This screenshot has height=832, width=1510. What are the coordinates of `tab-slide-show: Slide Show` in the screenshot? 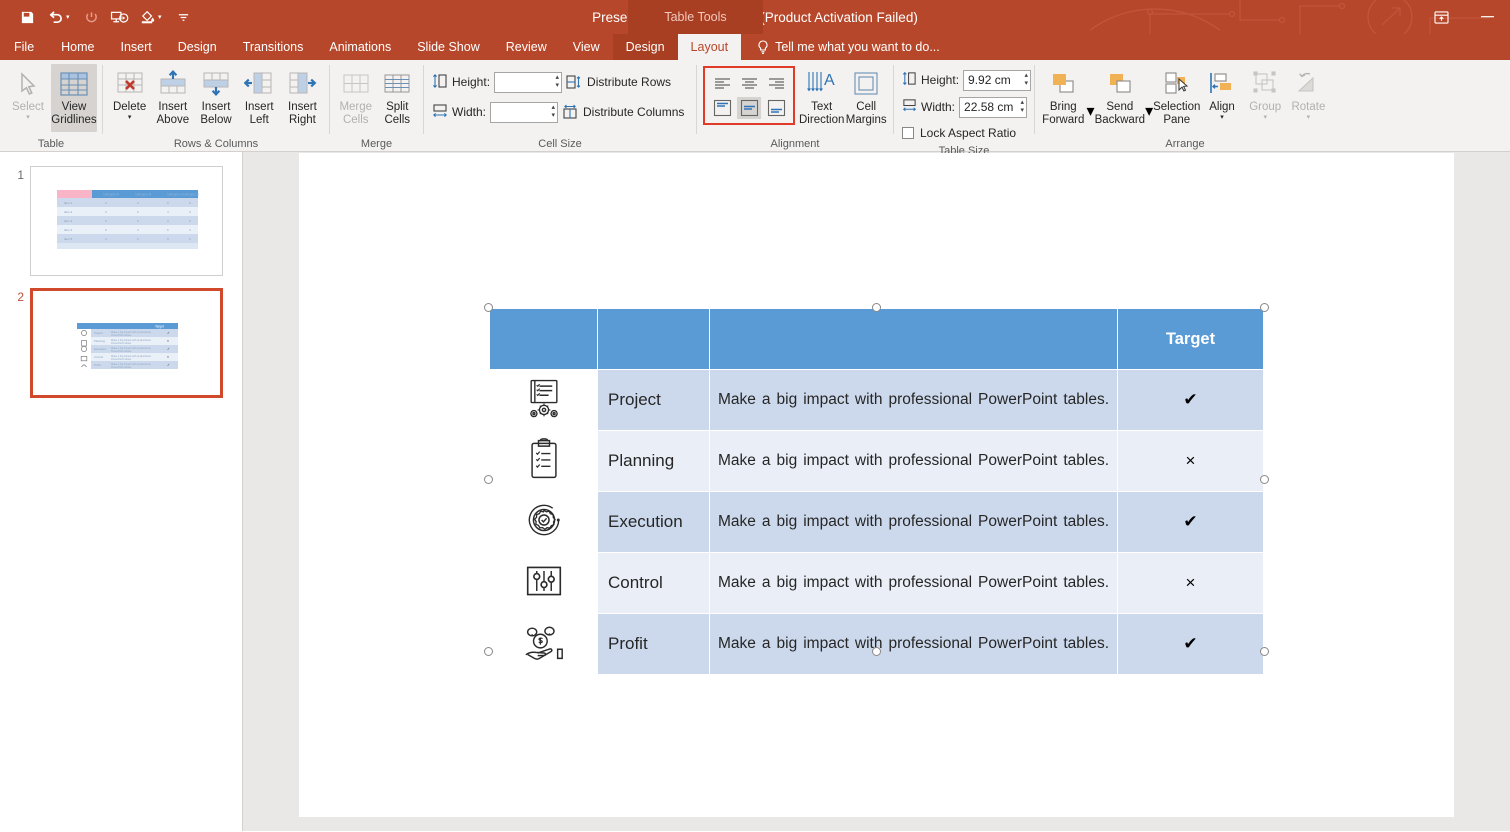 It's located at (448, 47).